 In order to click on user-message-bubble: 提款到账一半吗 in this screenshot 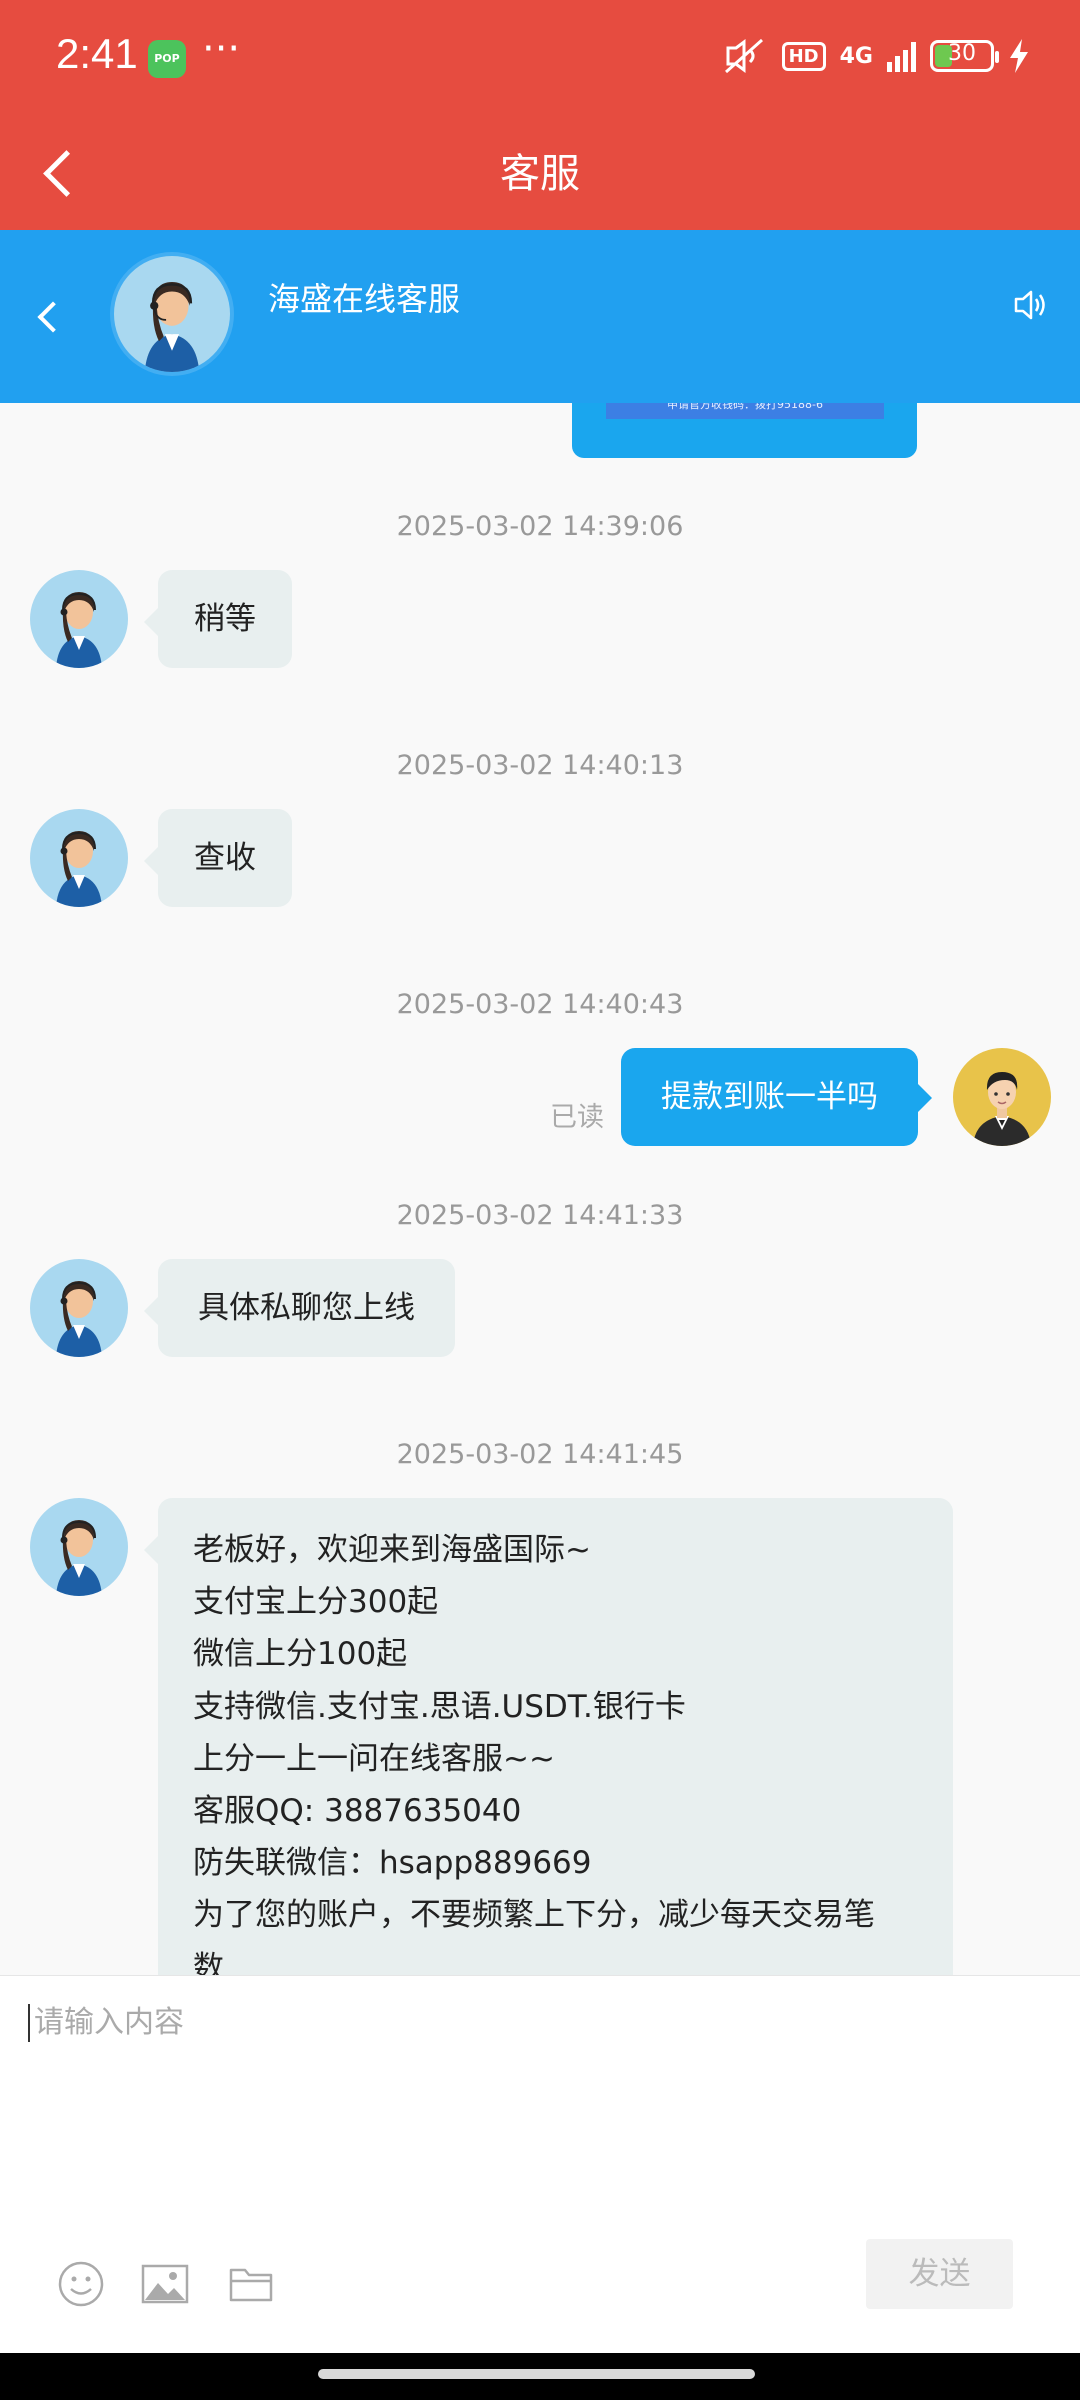, I will do `click(776, 1097)`.